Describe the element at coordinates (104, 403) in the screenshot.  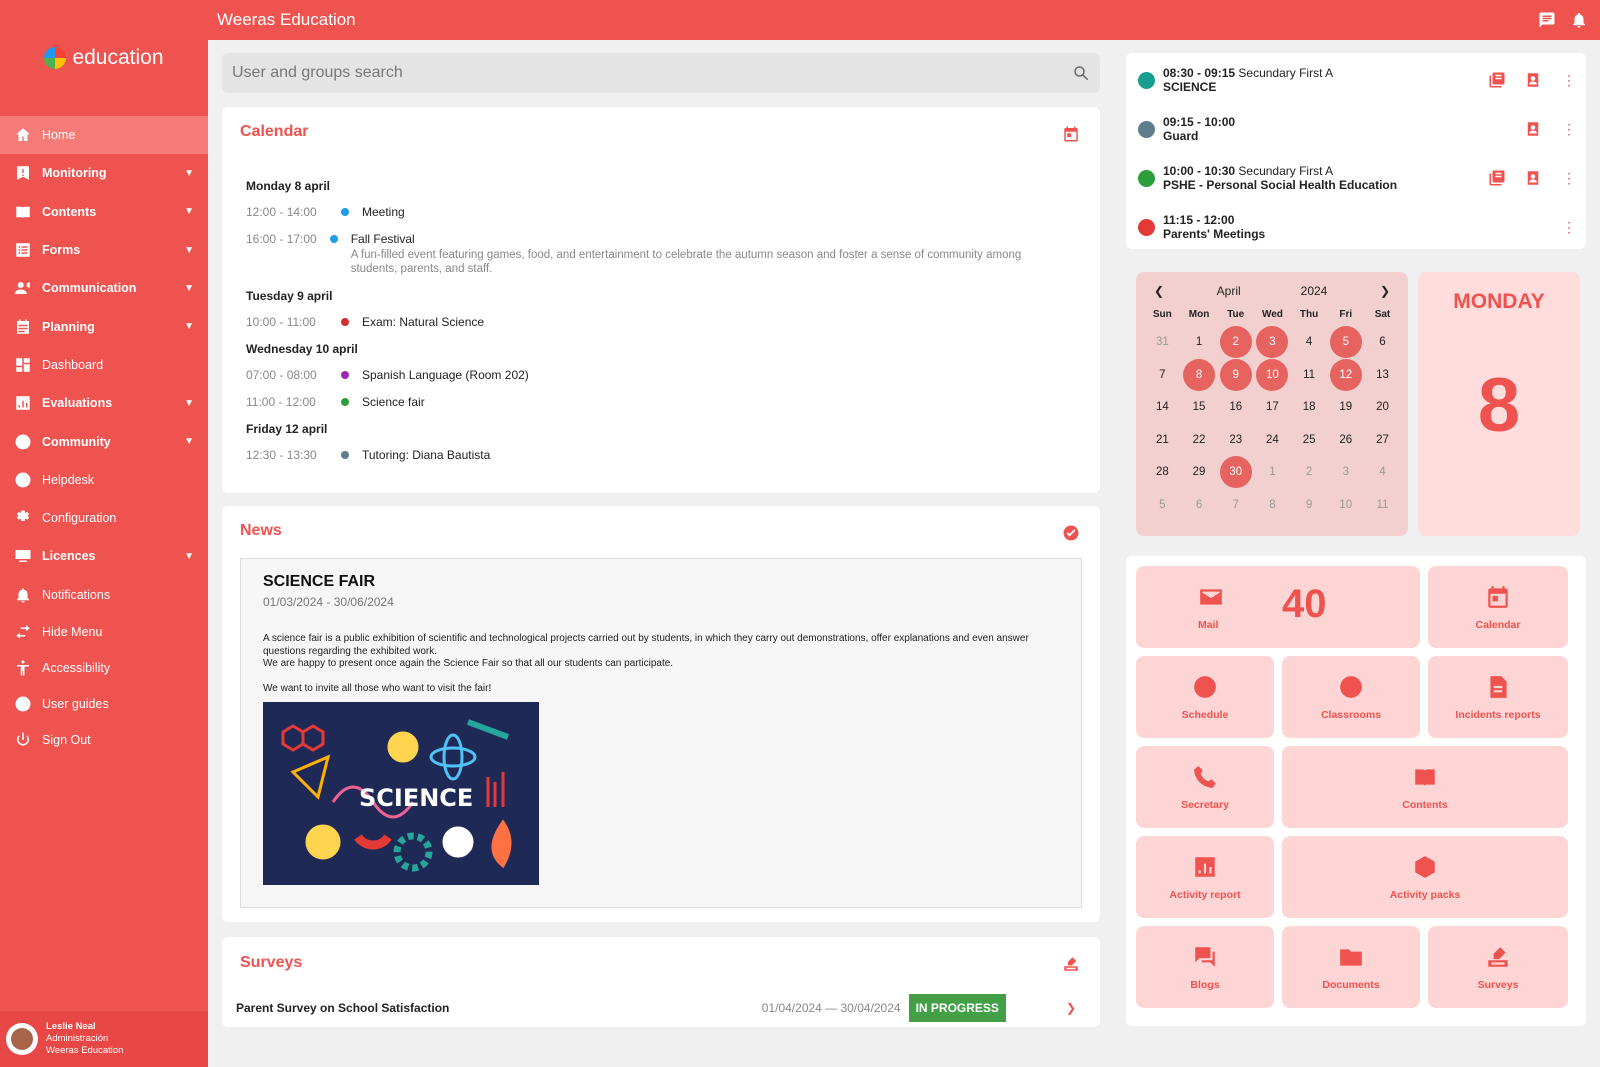
I see `sidebar-item-evaluations: Evaluations ▼` at that location.